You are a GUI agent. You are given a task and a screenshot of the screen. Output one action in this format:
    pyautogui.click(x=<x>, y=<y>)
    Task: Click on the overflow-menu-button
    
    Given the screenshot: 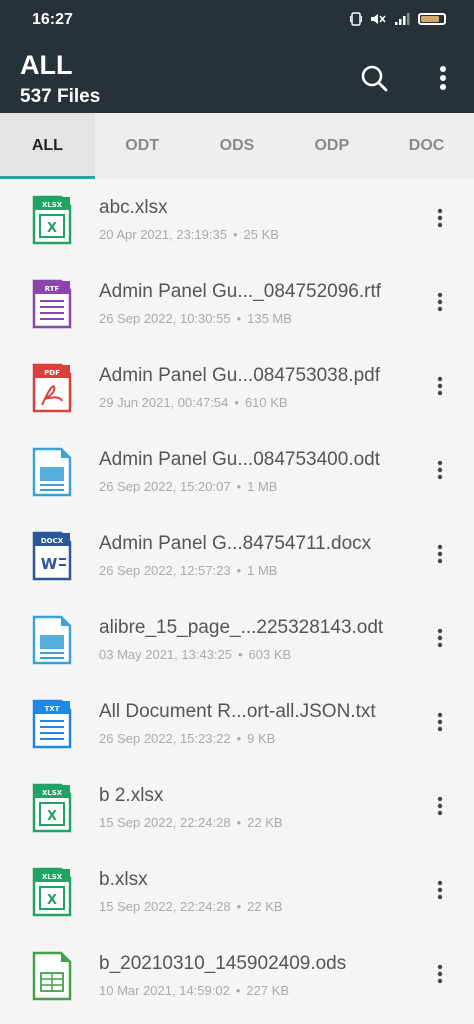 What is the action you would take?
    pyautogui.click(x=443, y=78)
    